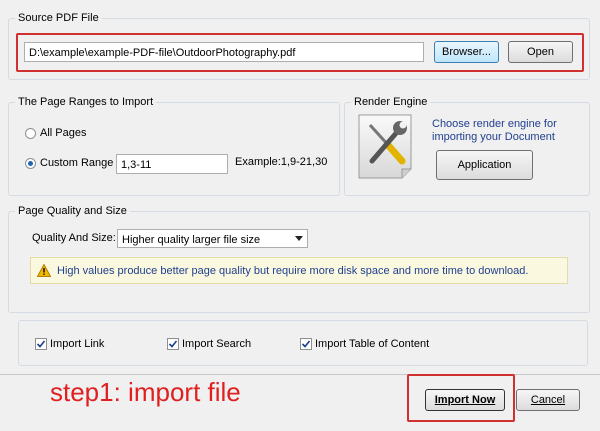  What do you see at coordinates (299, 238) in the screenshot?
I see `chevron-down-icon` at bounding box center [299, 238].